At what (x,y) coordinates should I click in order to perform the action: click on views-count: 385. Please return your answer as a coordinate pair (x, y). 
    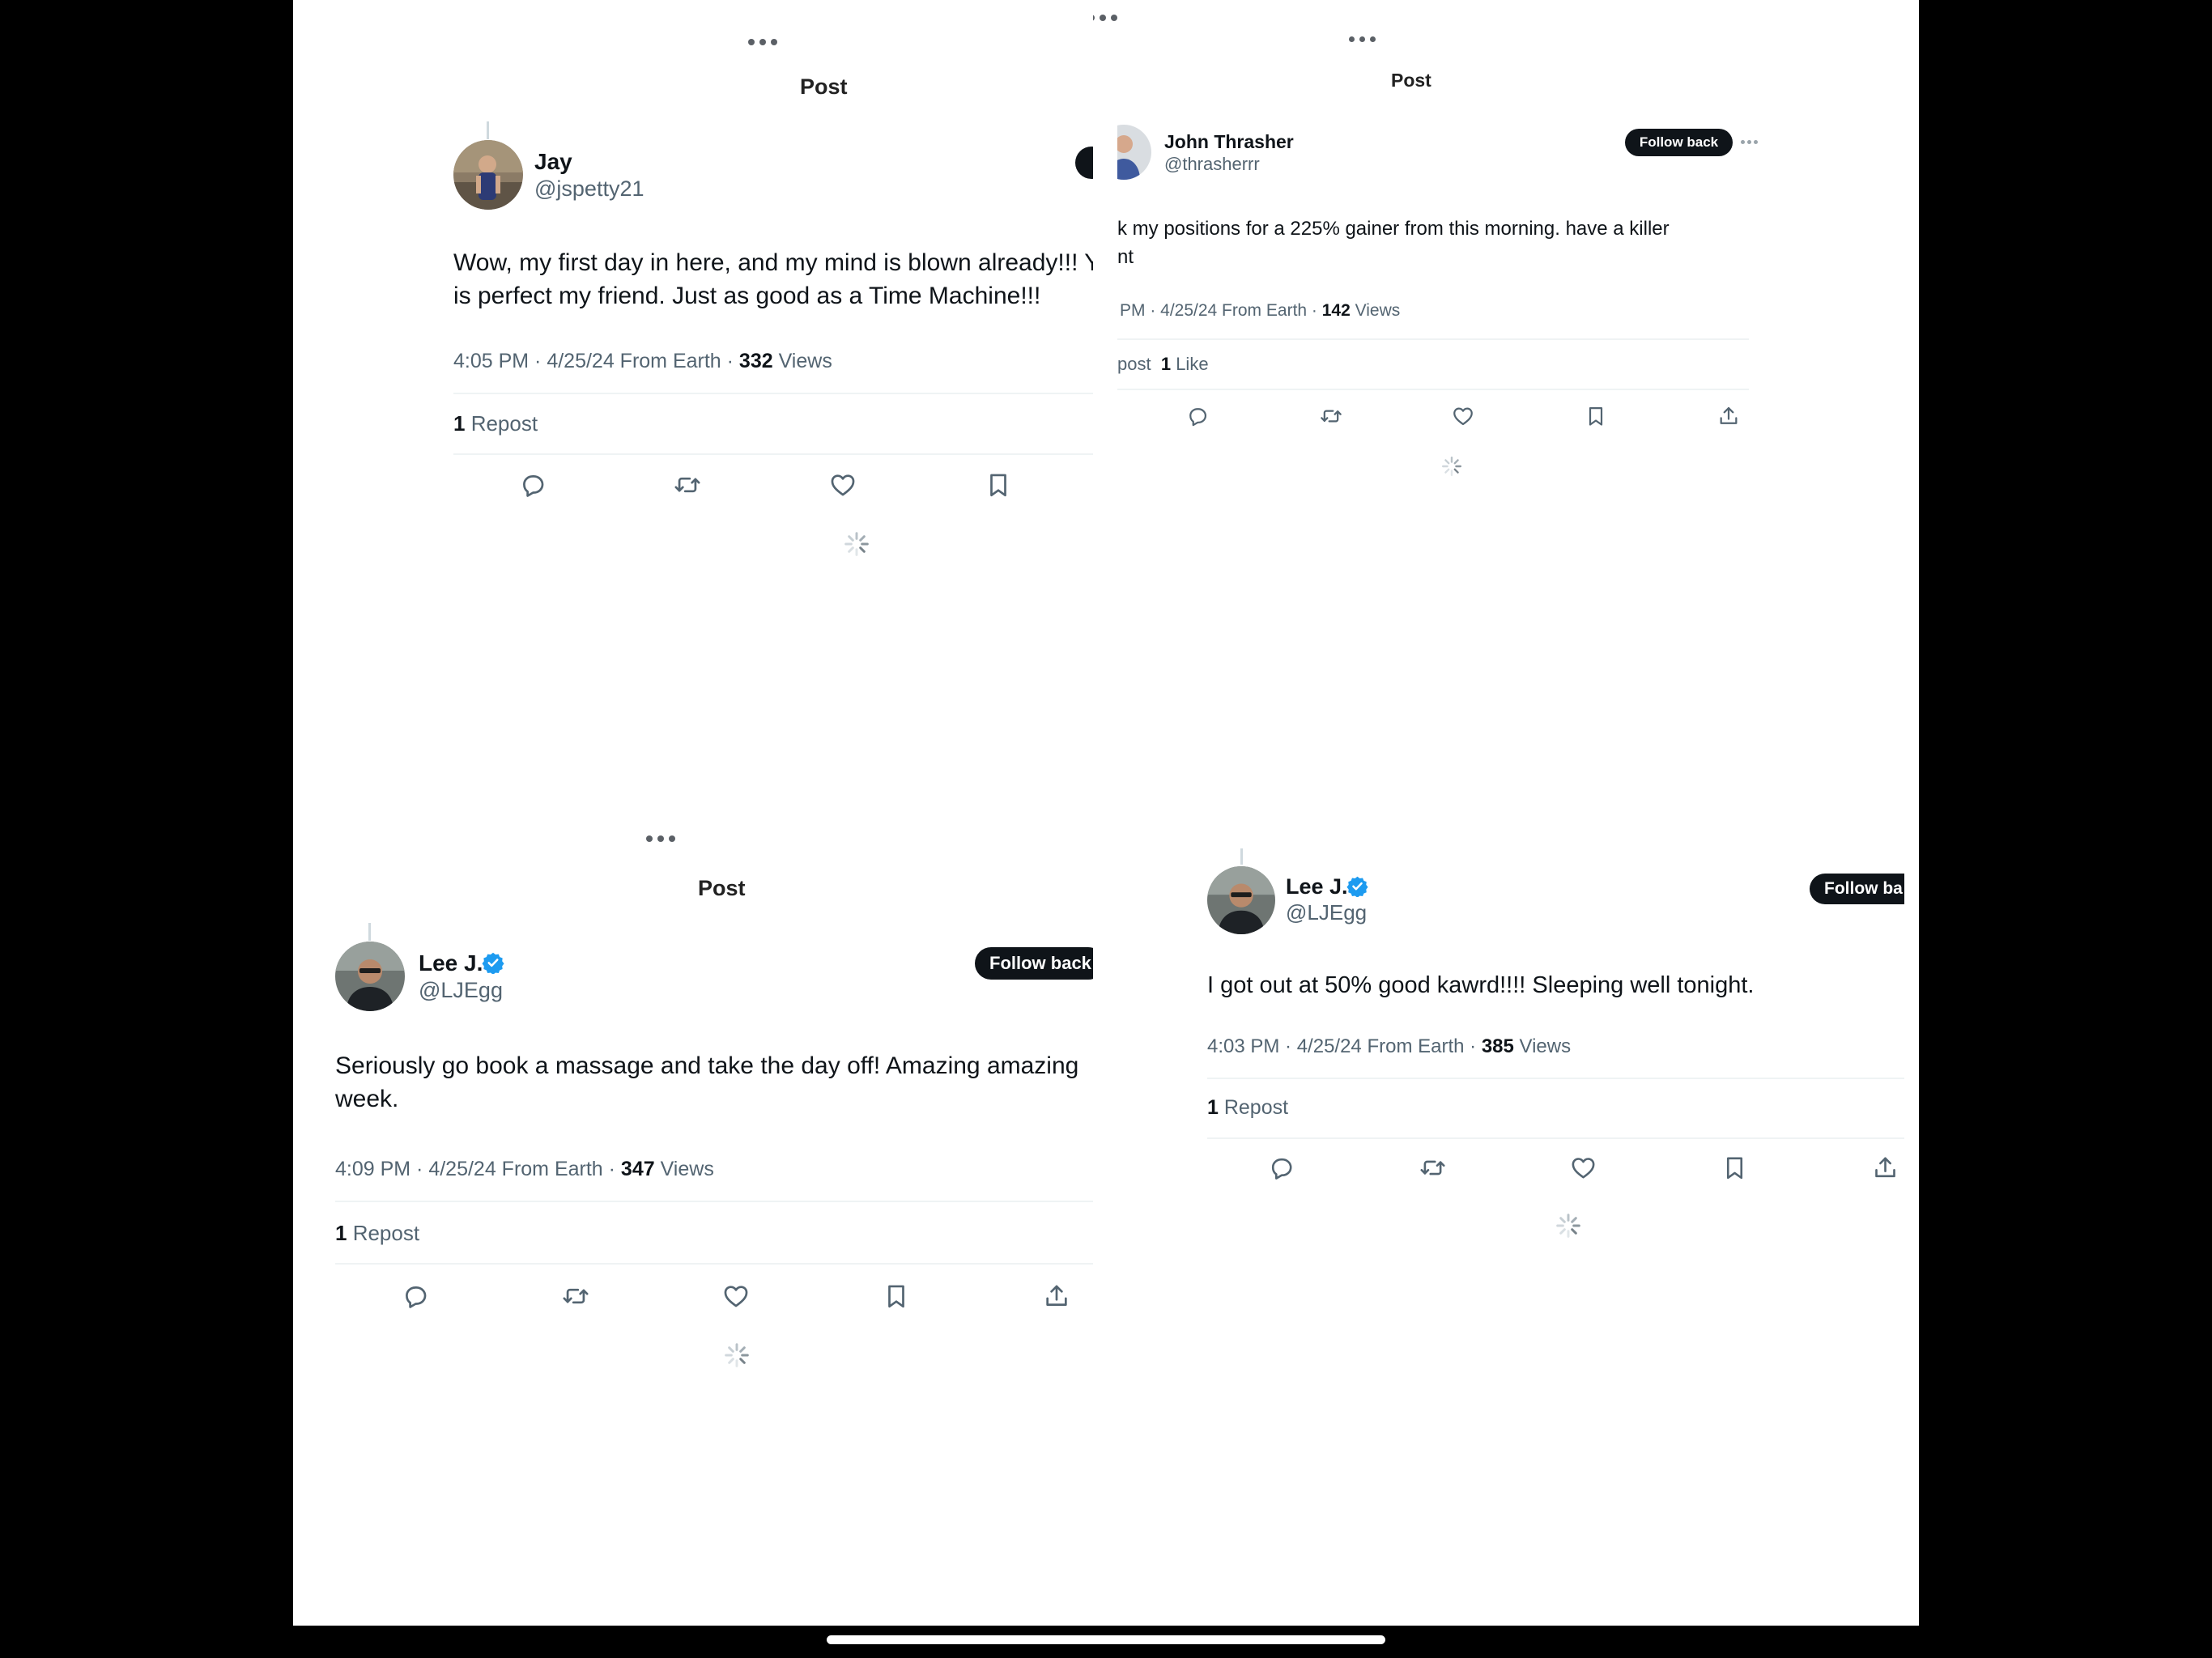
    Looking at the image, I should click on (1498, 1046).